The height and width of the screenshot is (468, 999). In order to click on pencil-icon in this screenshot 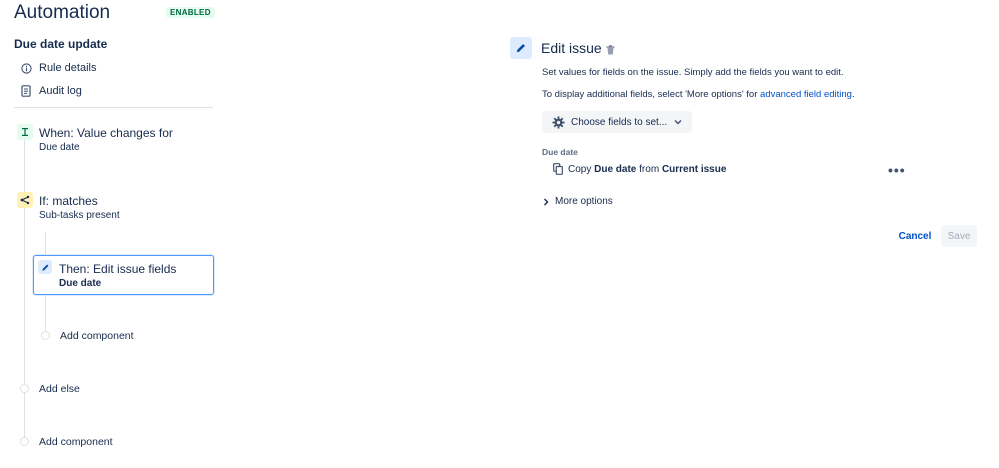, I will do `click(45, 267)`.